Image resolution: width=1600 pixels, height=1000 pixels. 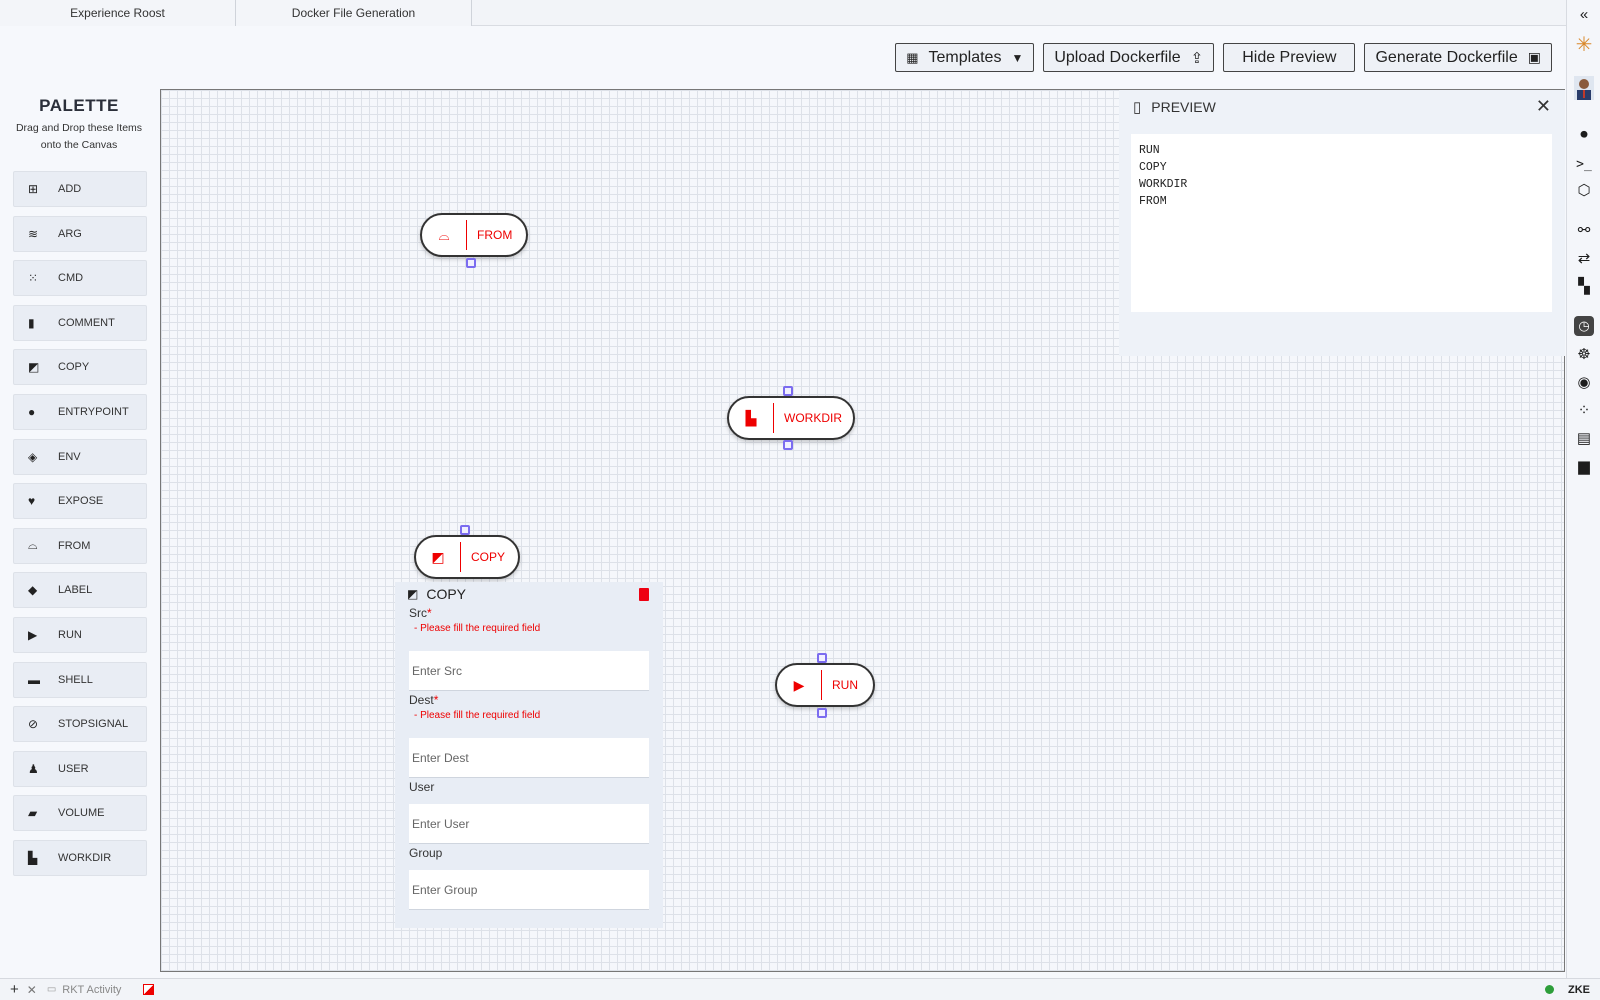 What do you see at coordinates (80, 456) in the screenshot?
I see `palette-item-env: ◈ ENV` at bounding box center [80, 456].